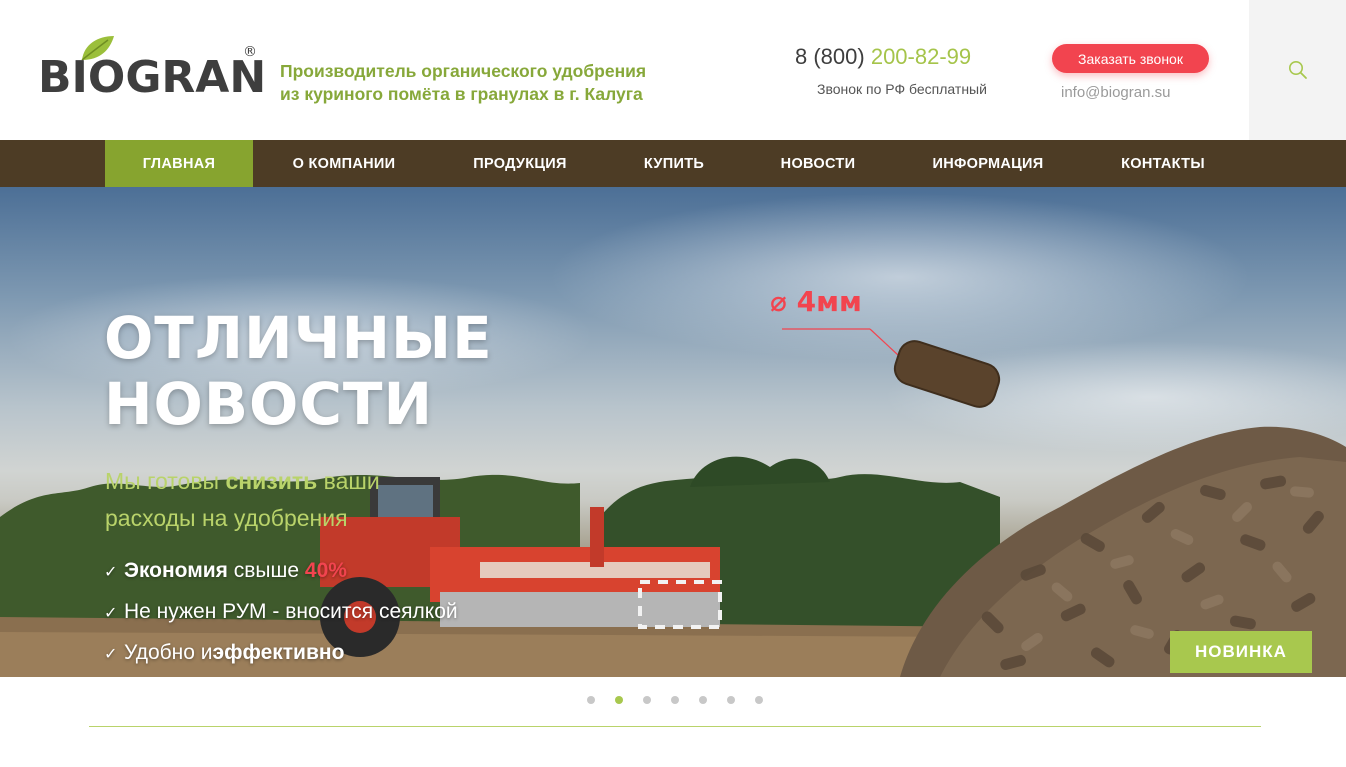  I want to click on section-divider, so click(675, 726).